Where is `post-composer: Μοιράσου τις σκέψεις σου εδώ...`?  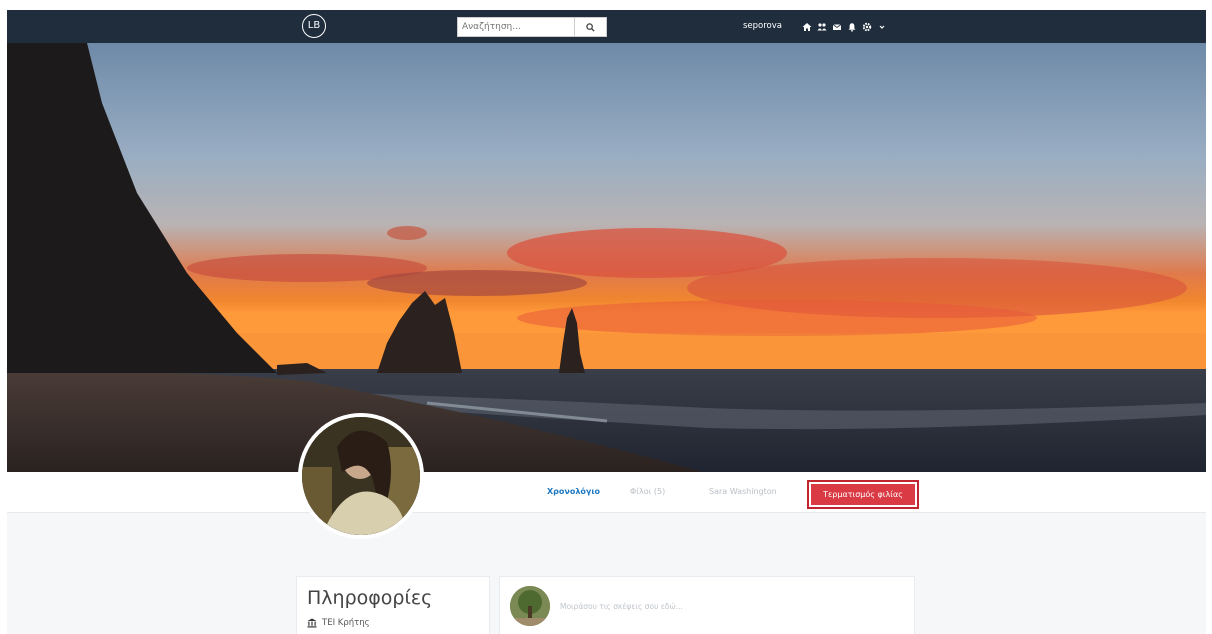 post-composer: Μοιράσου τις σκέψεις σου εδώ... is located at coordinates (707, 605).